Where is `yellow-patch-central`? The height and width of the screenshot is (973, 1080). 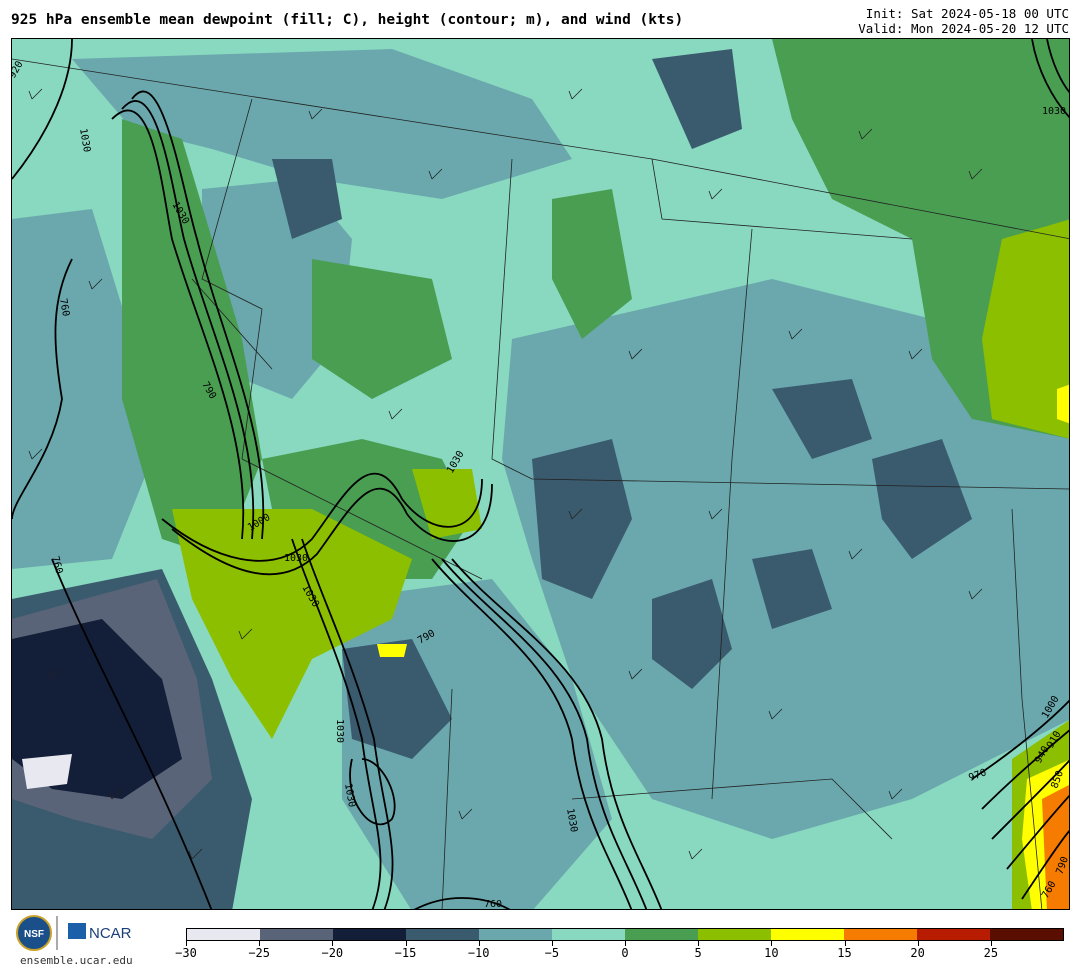 yellow-patch-central is located at coordinates (392, 650).